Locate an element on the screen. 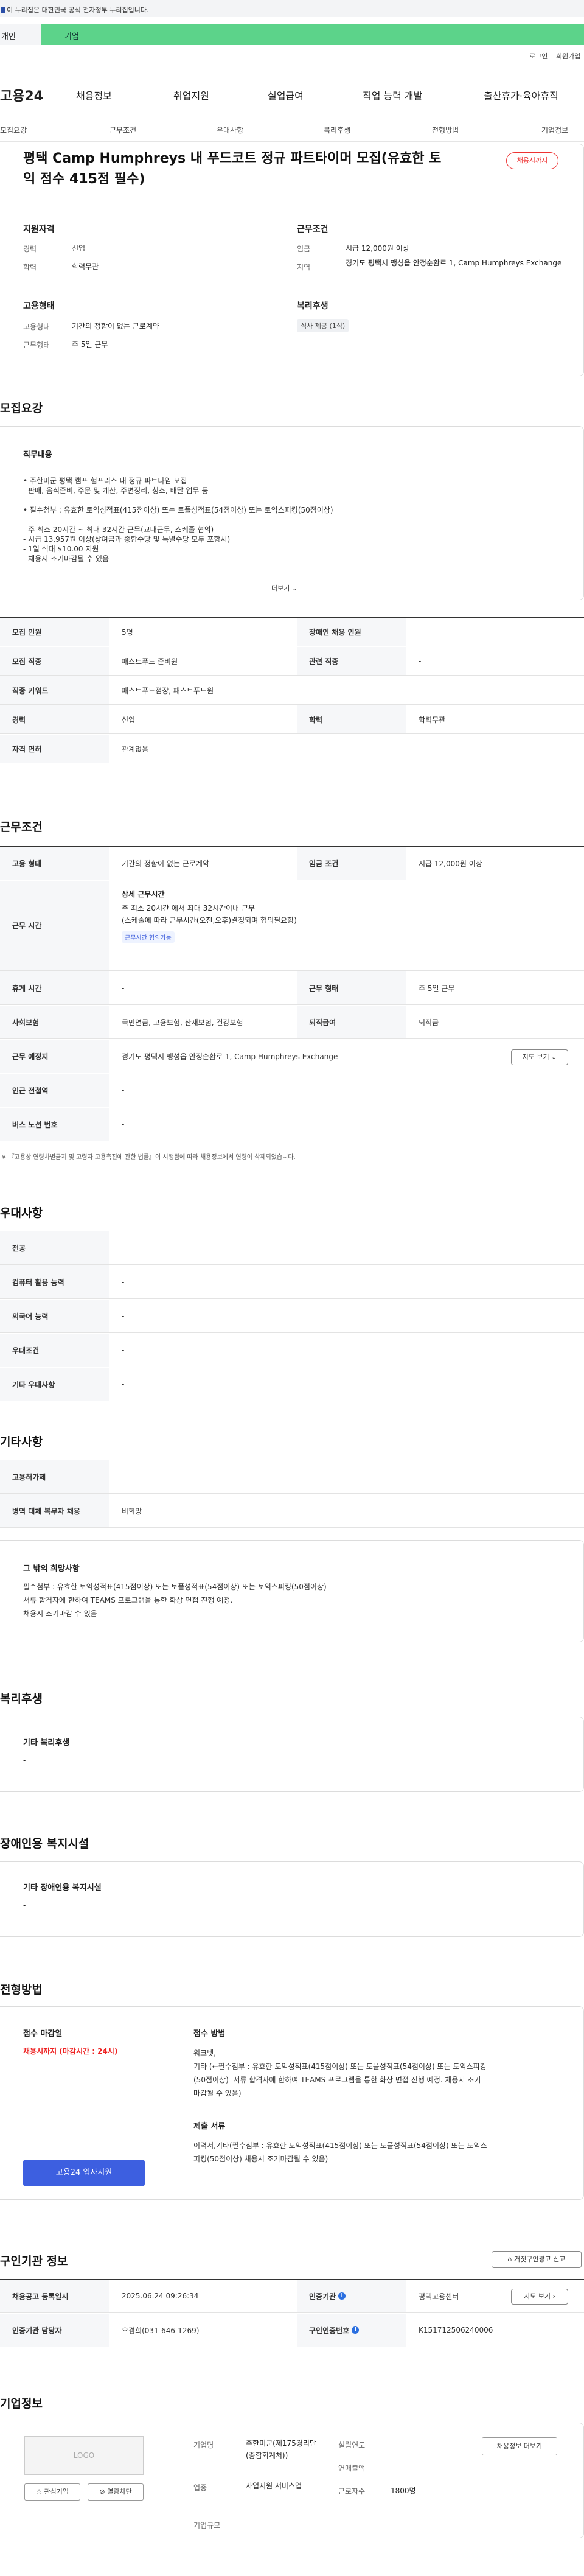 This screenshot has width=584, height=2576. table-row: 자격 면허 관계없음 is located at coordinates (292, 749).